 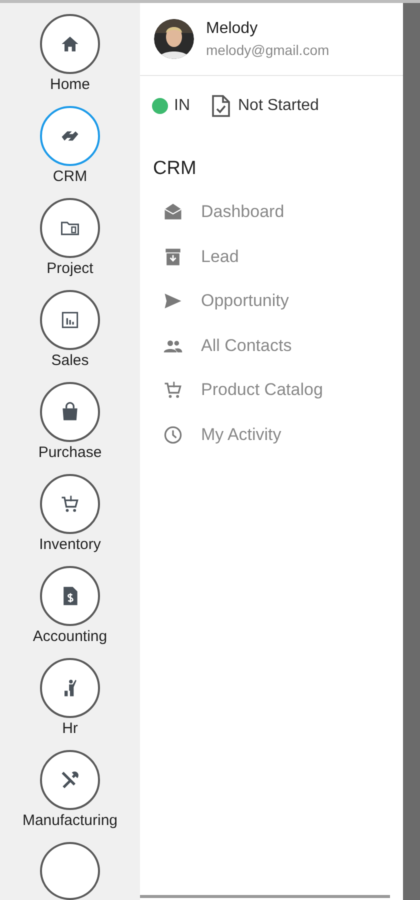 What do you see at coordinates (182, 106) in the screenshot?
I see `status-label: IN` at bounding box center [182, 106].